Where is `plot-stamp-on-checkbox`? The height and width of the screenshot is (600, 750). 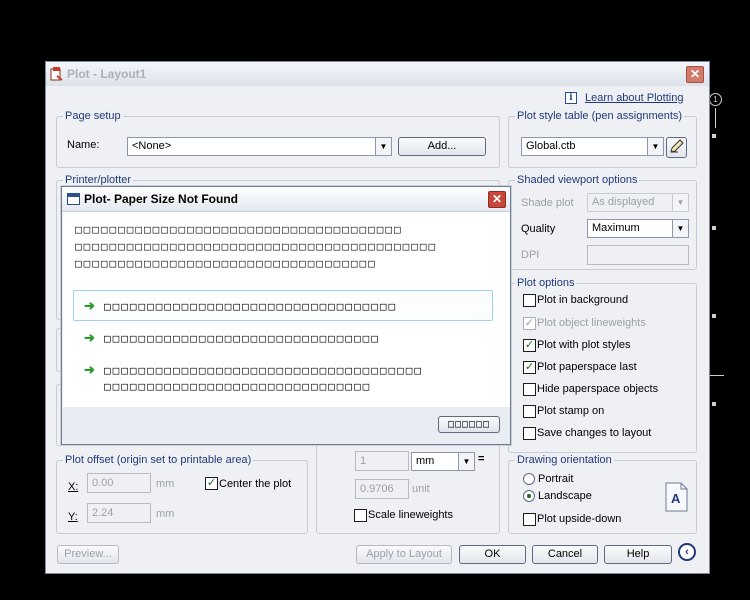
plot-stamp-on-checkbox is located at coordinates (529, 411).